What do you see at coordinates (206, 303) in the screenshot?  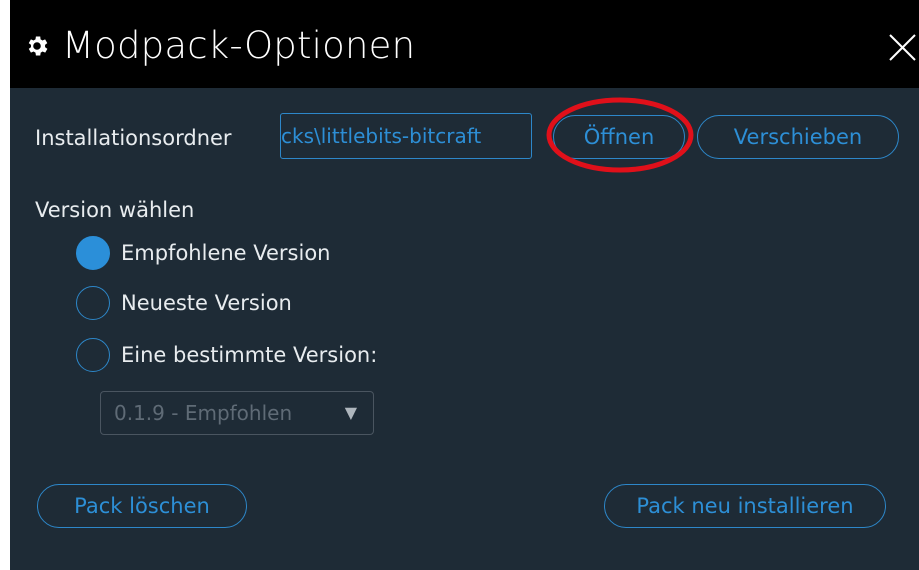 I see `radio-label-latest: Neueste Version` at bounding box center [206, 303].